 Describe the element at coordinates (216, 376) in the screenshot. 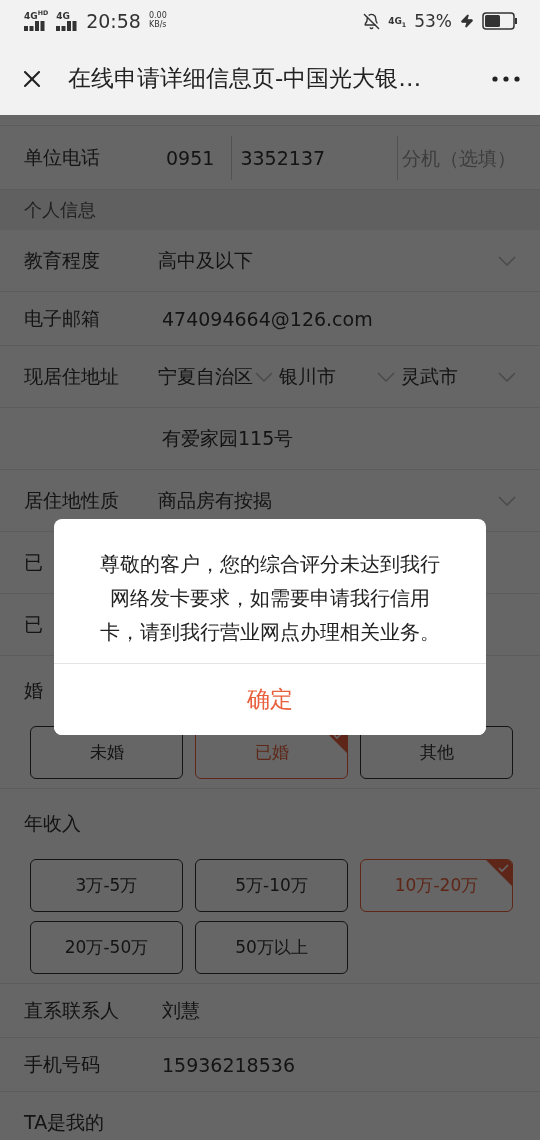

I see `region-select: 宁夏自治区` at that location.